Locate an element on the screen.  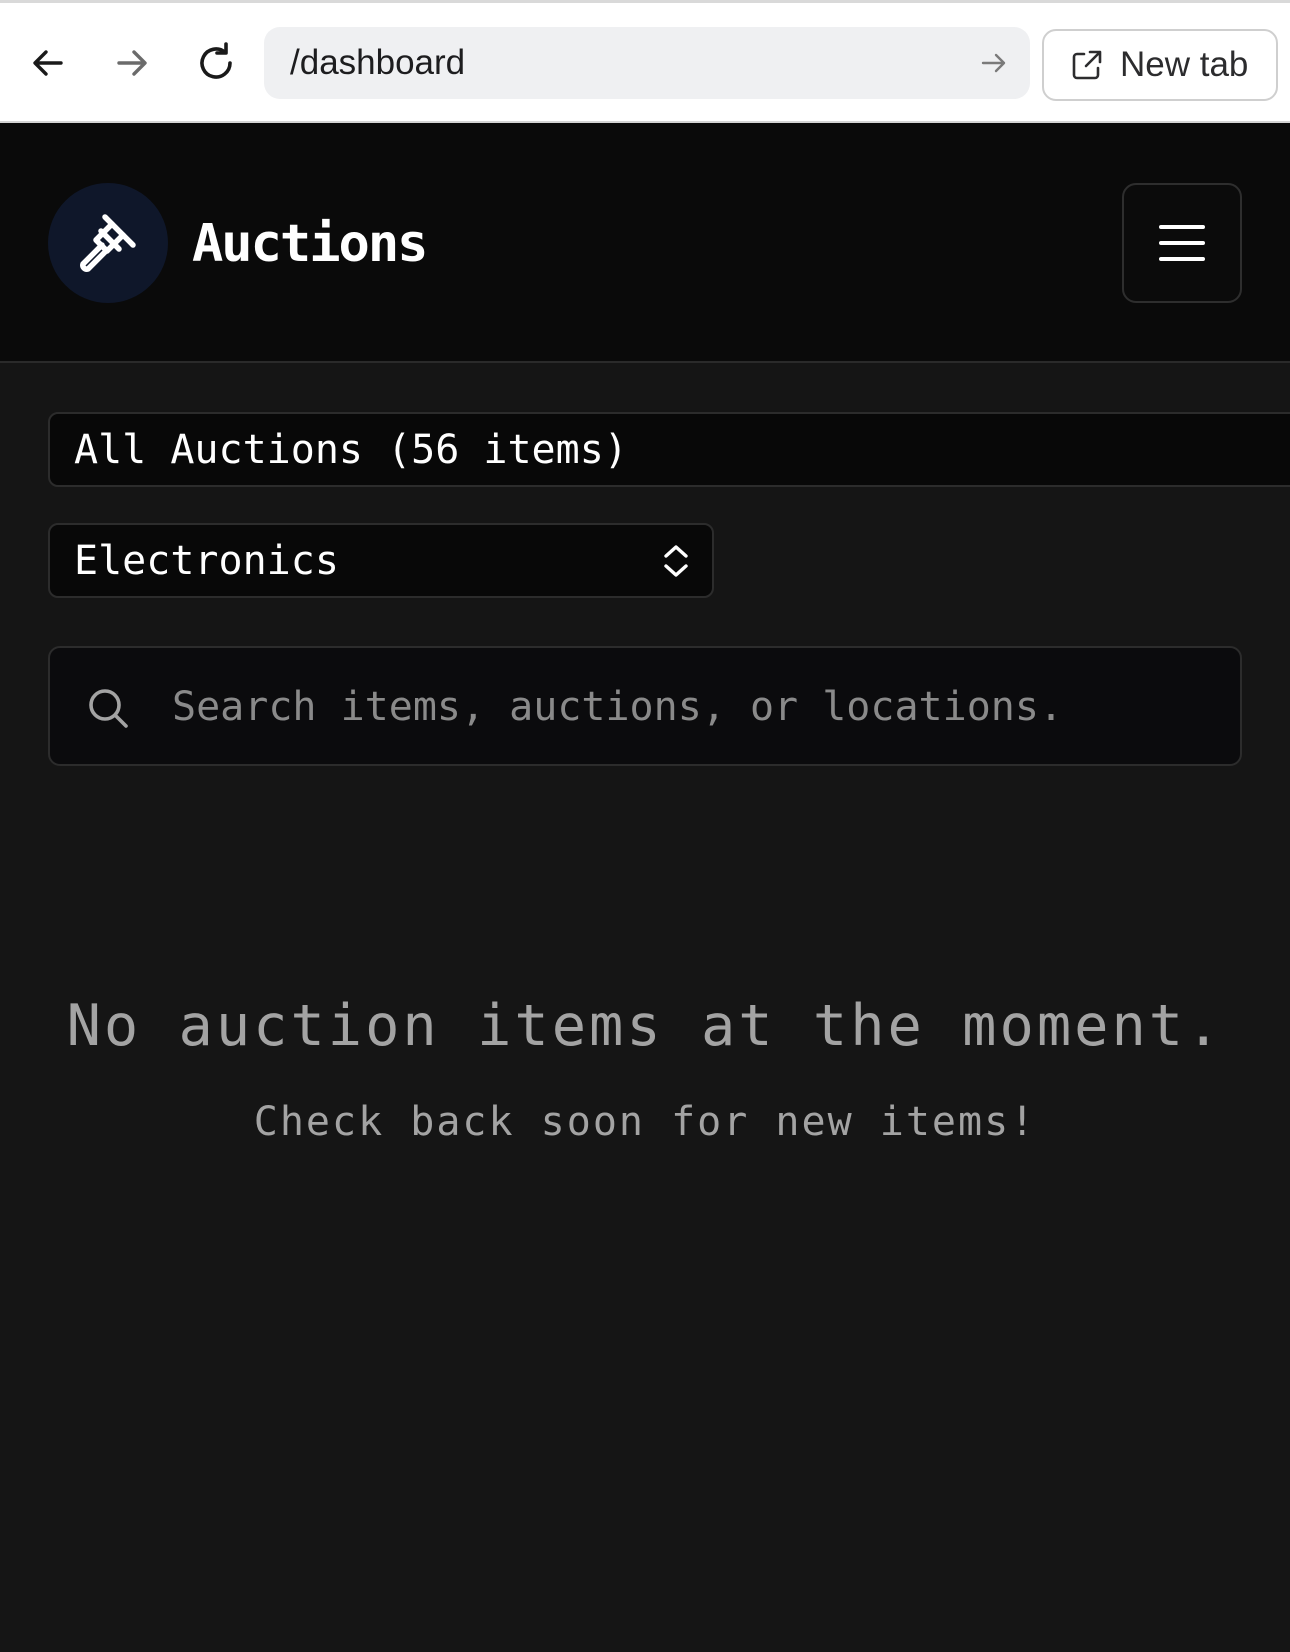
hamburger-menu-icon is located at coordinates (1182, 243).